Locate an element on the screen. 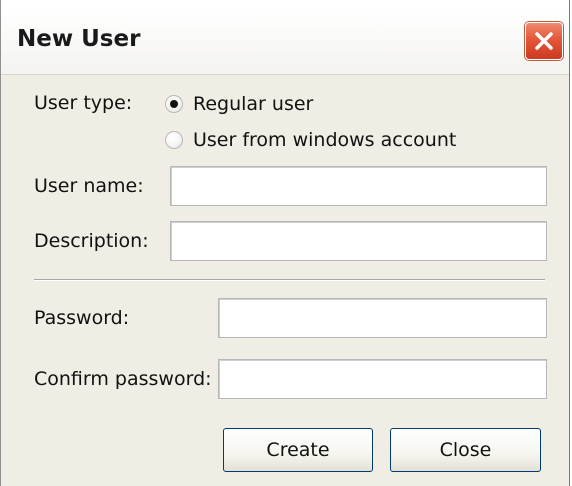 Image resolution: width=572 pixels, height=486 pixels. radio-button-checked is located at coordinates (174, 104).